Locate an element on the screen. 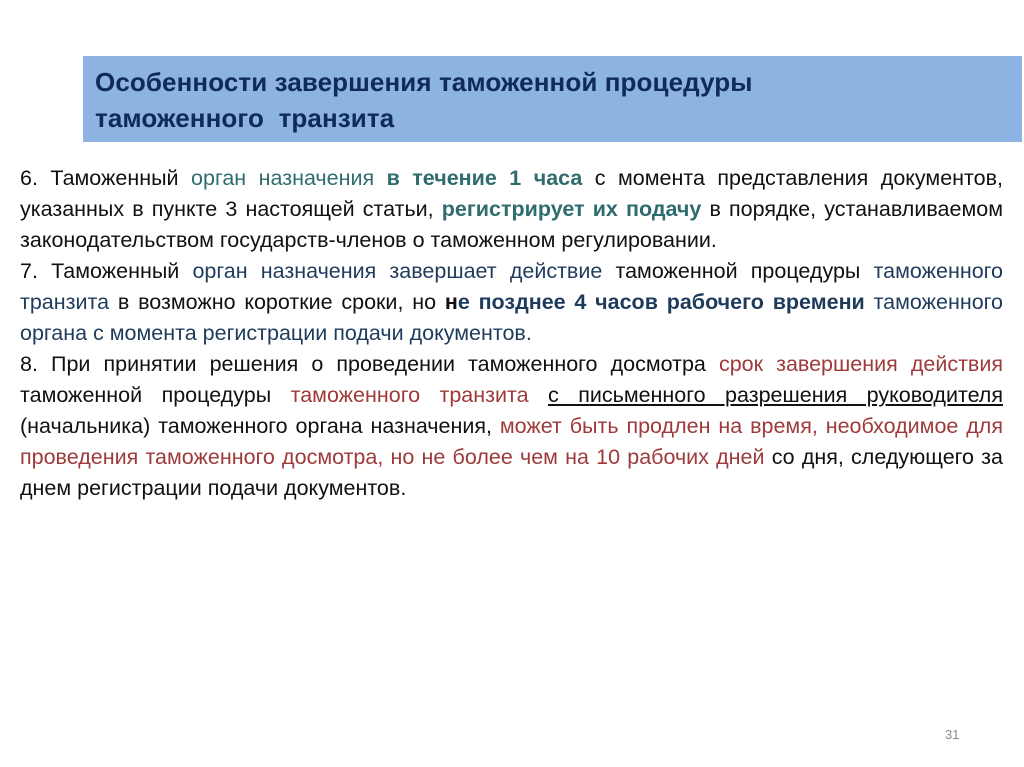 The height and width of the screenshot is (767, 1024). text-segment: 7. Таможенный is located at coordinates (106, 271).